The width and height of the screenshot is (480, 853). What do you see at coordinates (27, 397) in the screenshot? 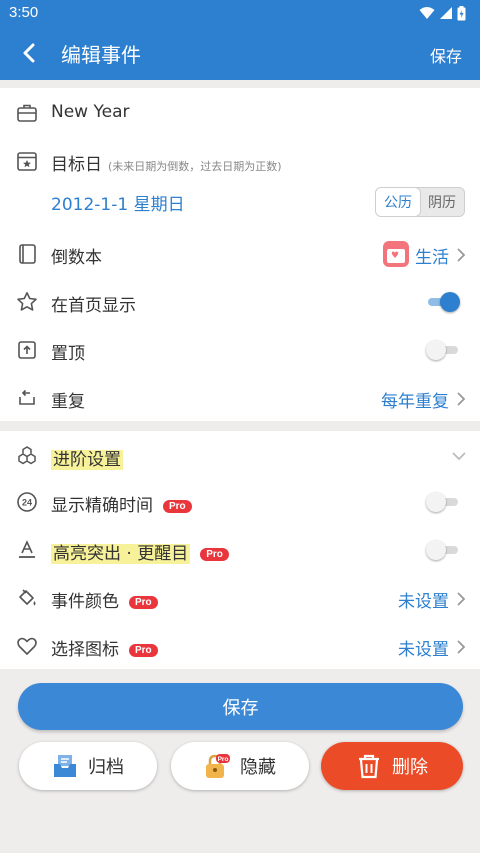
I see `repeat-icon` at bounding box center [27, 397].